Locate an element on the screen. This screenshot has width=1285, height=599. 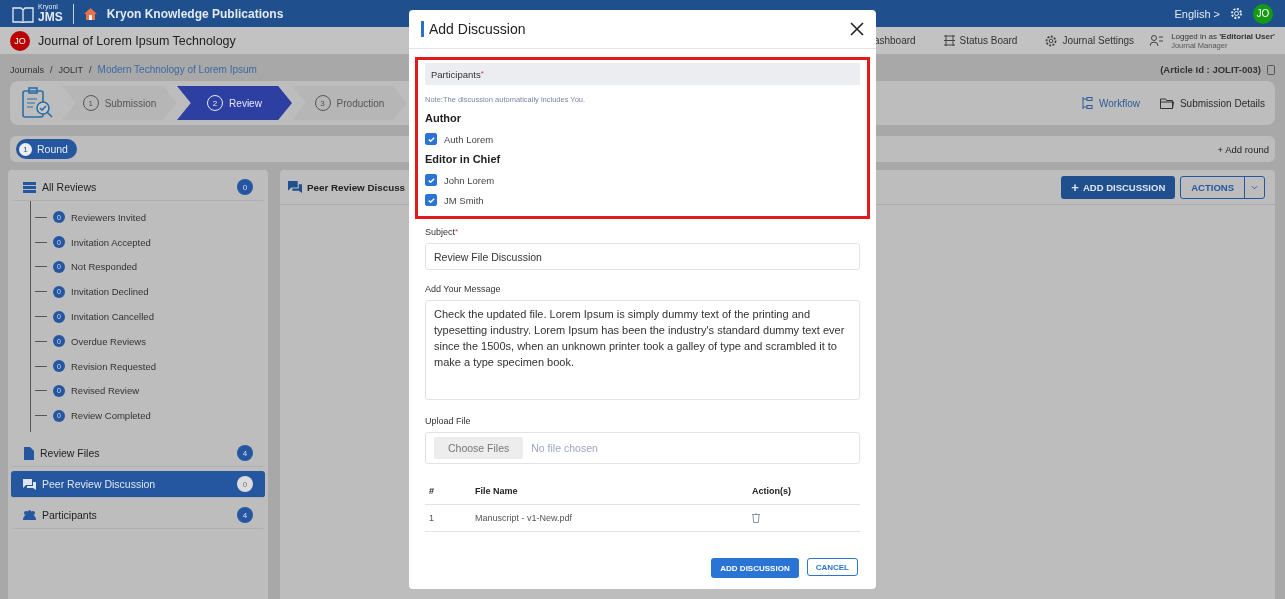
review-status-item: Invitation Declined is located at coordinates (110, 292).